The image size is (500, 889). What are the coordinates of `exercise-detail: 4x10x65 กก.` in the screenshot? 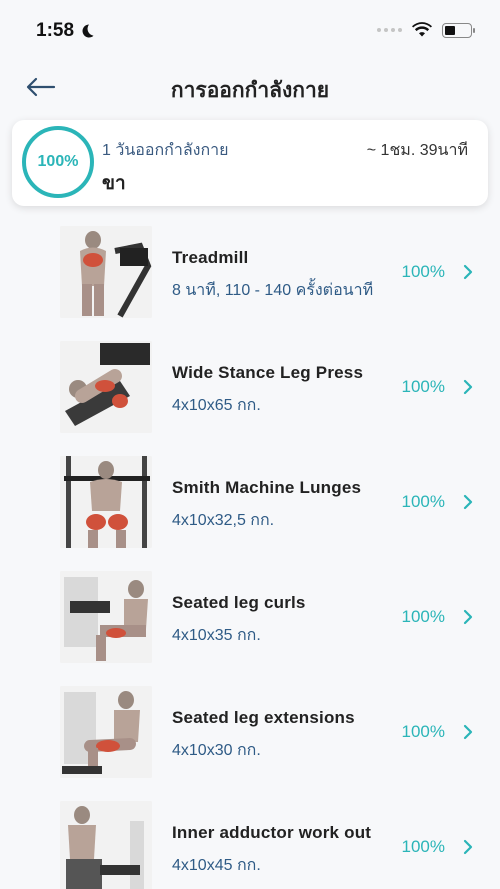 It's located at (216, 405).